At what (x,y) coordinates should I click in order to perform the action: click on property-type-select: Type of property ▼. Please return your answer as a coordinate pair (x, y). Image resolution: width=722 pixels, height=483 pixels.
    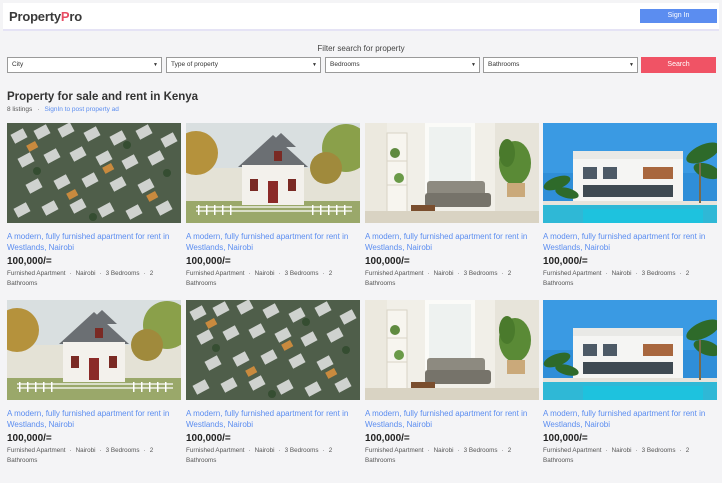
    Looking at the image, I should click on (243, 65).